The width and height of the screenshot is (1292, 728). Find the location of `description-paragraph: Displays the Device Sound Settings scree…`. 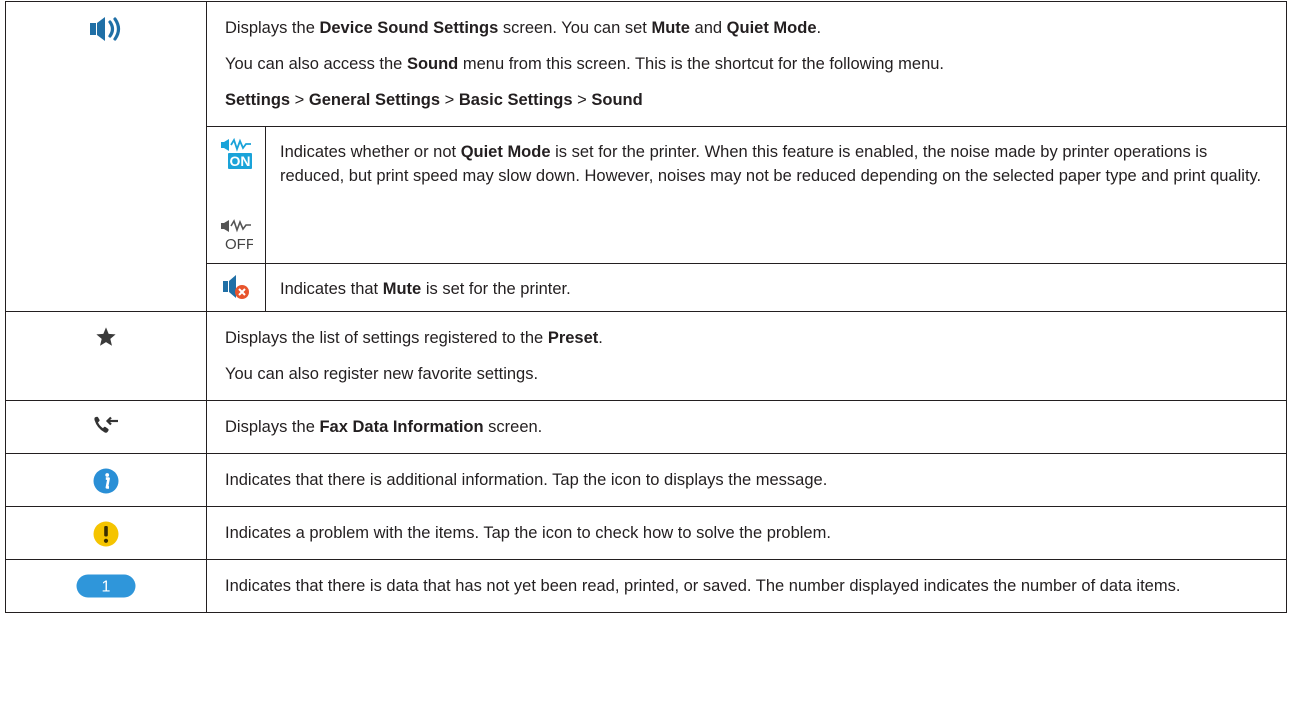

description-paragraph: Displays the Device Sound Settings scree… is located at coordinates (746, 21).